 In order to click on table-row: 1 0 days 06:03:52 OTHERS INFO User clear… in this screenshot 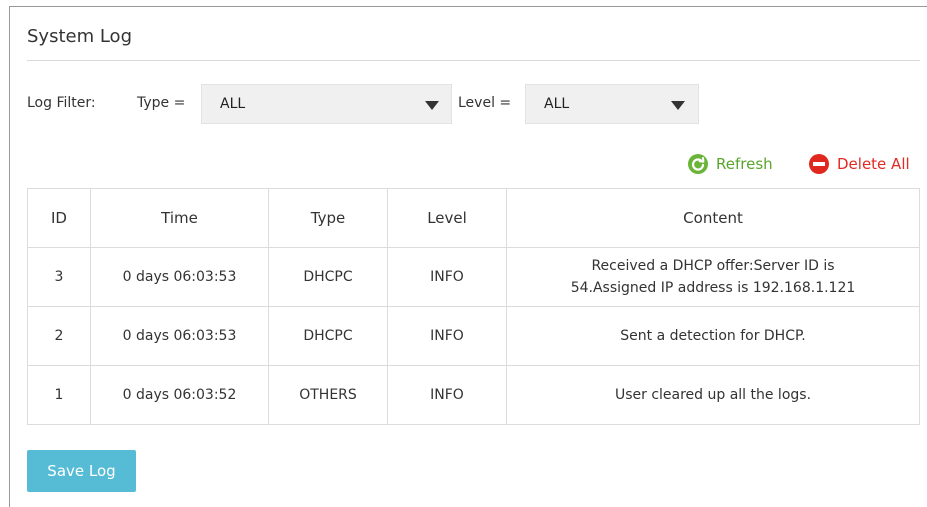, I will do `click(473, 395)`.